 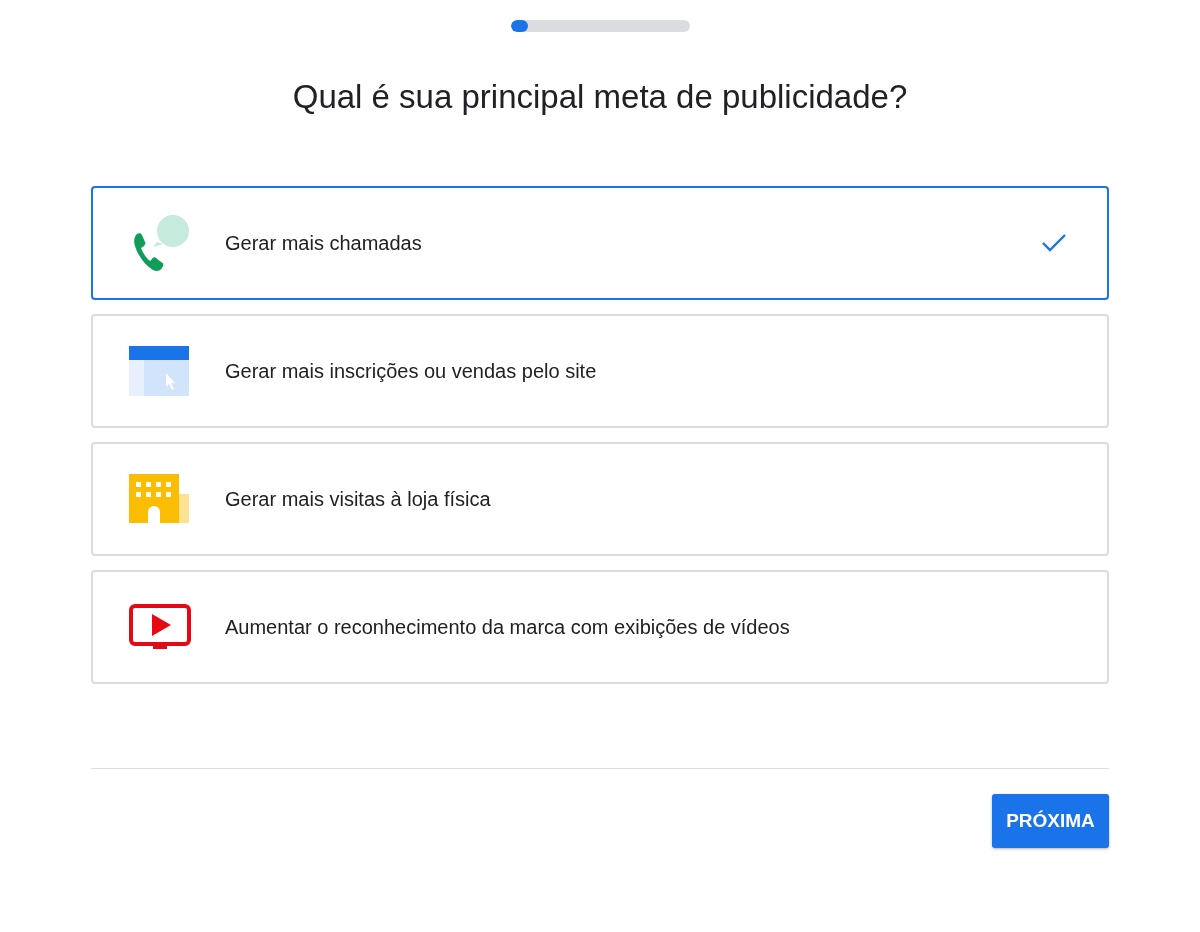 I want to click on option-label: Gerar mais visitas à loja física, so click(x=358, y=499).